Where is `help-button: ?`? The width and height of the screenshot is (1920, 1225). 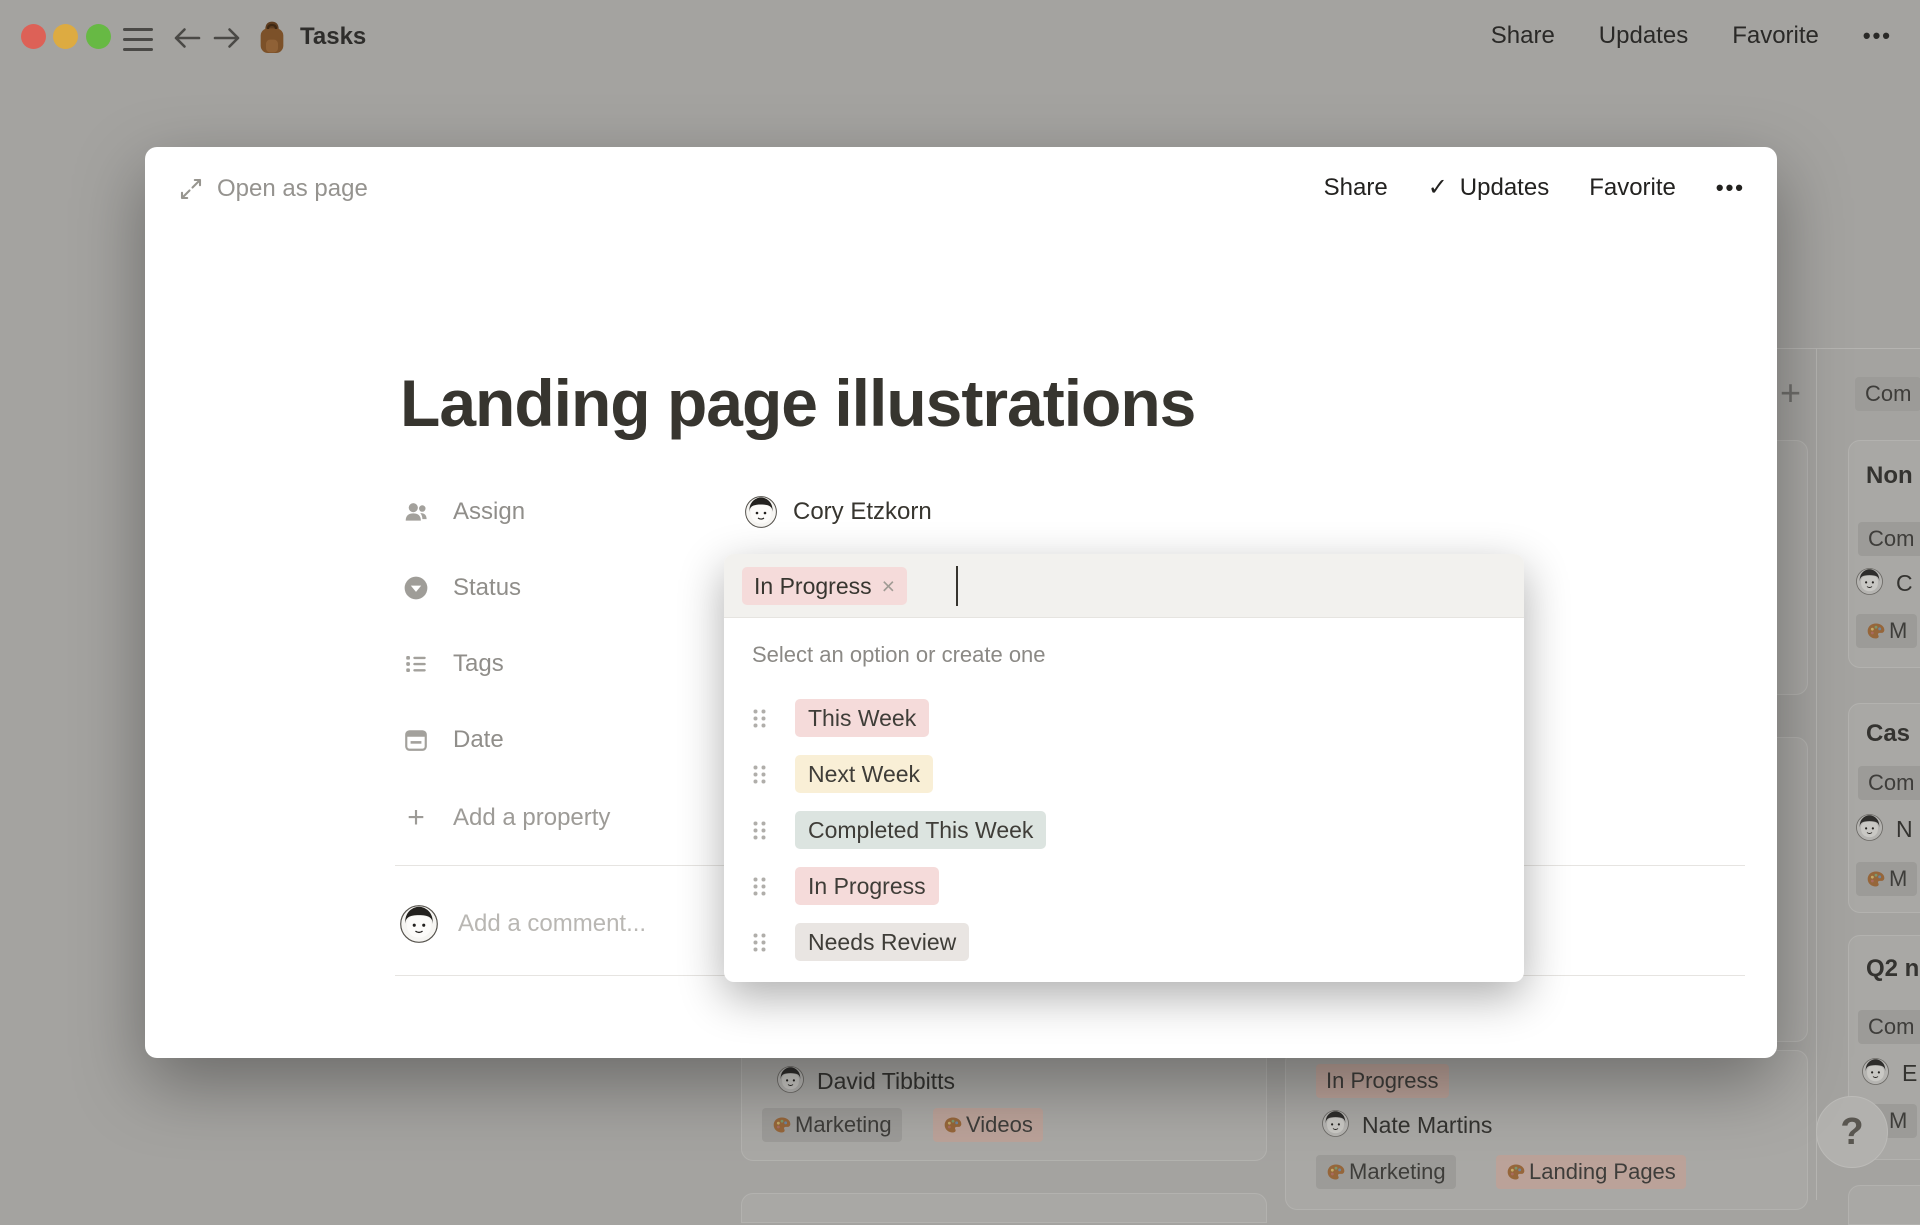 help-button: ? is located at coordinates (1852, 1132).